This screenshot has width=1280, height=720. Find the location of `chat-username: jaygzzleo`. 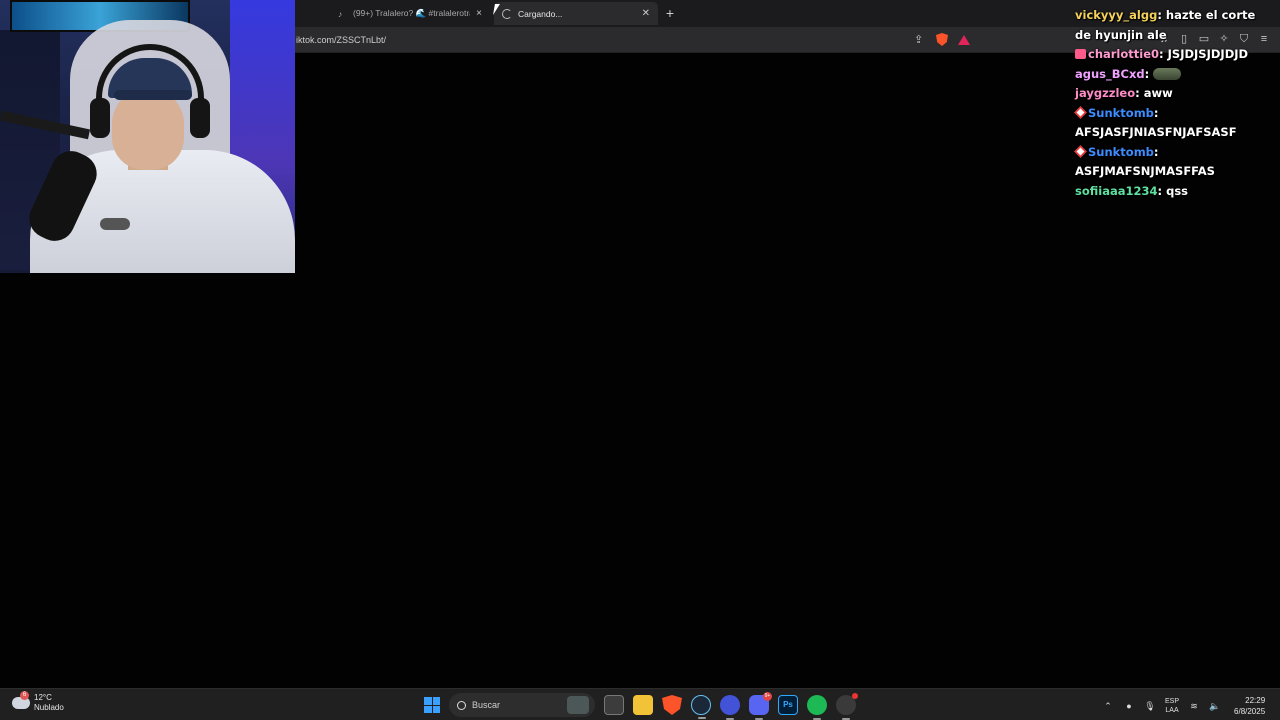

chat-username: jaygzzleo is located at coordinates (1105, 93).